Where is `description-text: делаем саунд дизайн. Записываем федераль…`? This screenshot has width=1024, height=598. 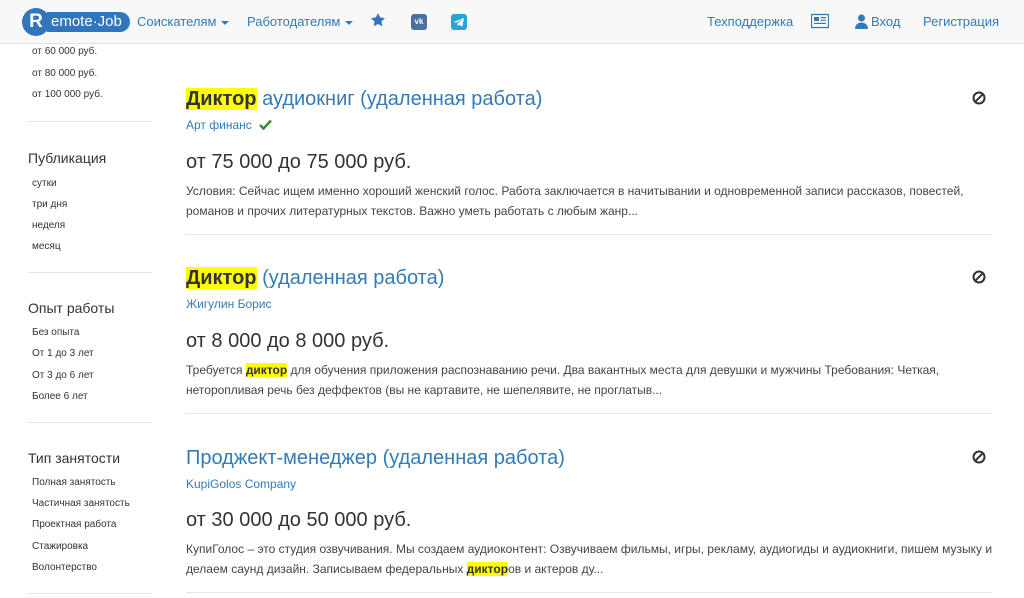
description-text: делаем саунд дизайн. Записываем федераль… is located at coordinates (326, 569).